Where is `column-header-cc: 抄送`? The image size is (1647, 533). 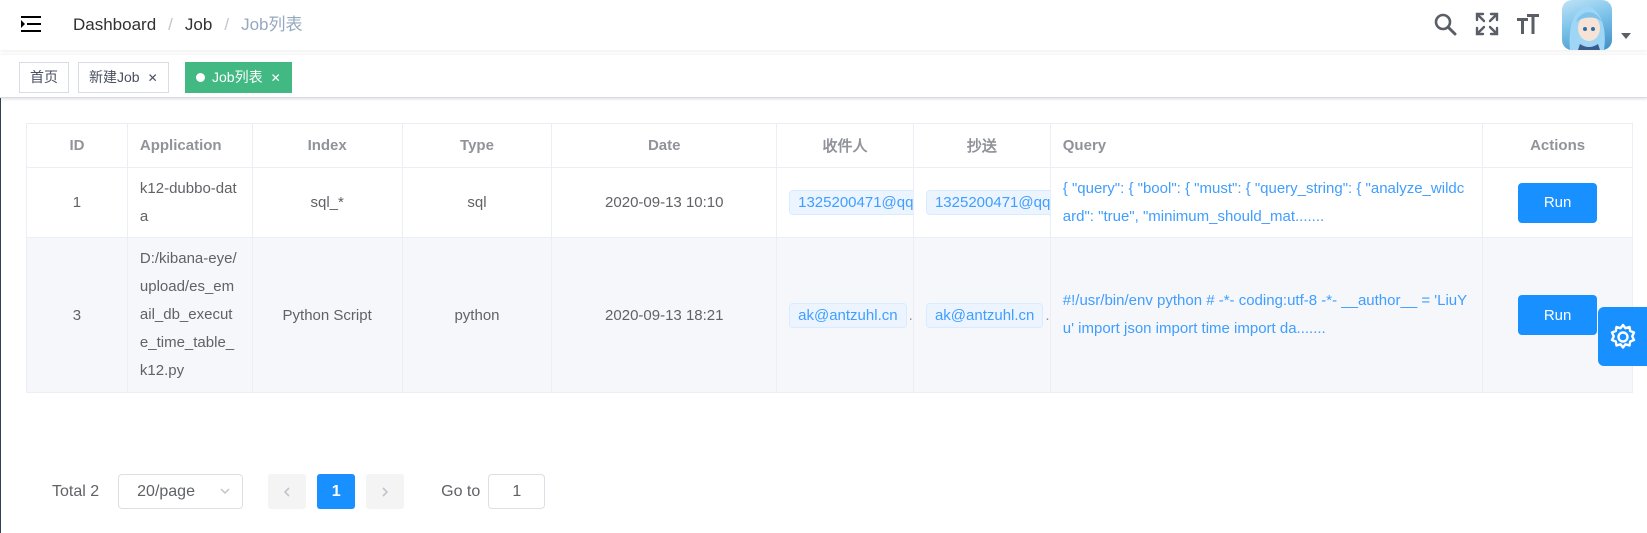 column-header-cc: 抄送 is located at coordinates (982, 145).